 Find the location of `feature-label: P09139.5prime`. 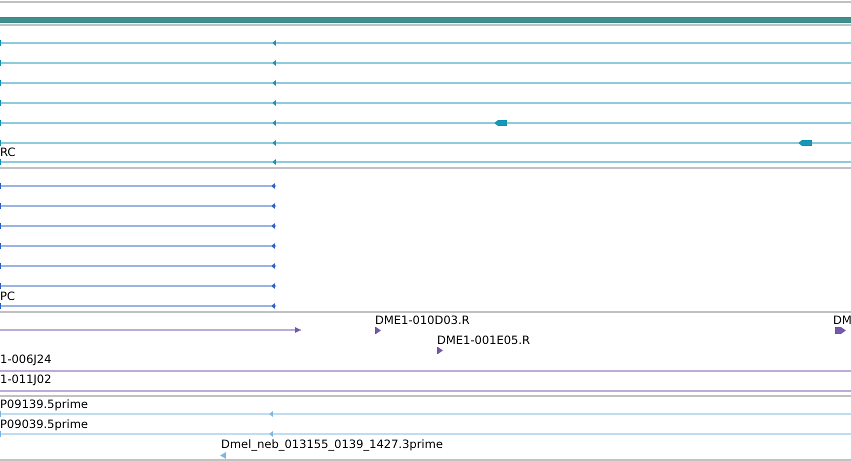

feature-label: P09139.5prime is located at coordinates (44, 404).